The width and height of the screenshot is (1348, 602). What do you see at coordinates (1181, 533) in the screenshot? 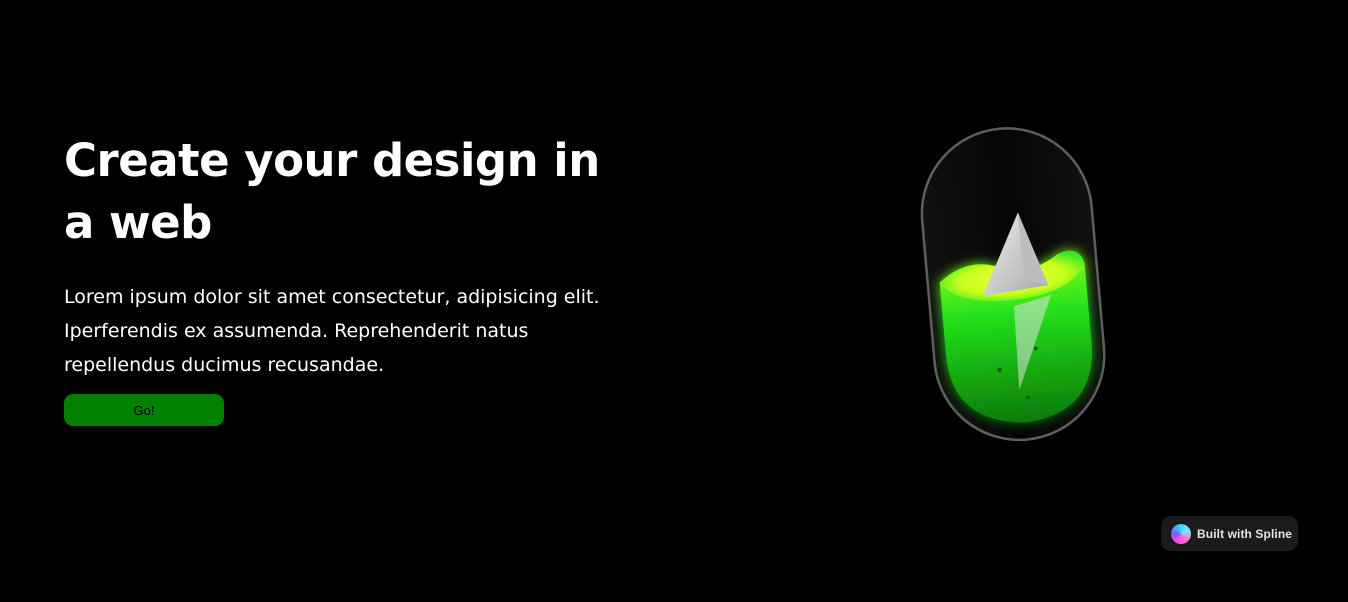
I see `spline-logo-icon` at bounding box center [1181, 533].